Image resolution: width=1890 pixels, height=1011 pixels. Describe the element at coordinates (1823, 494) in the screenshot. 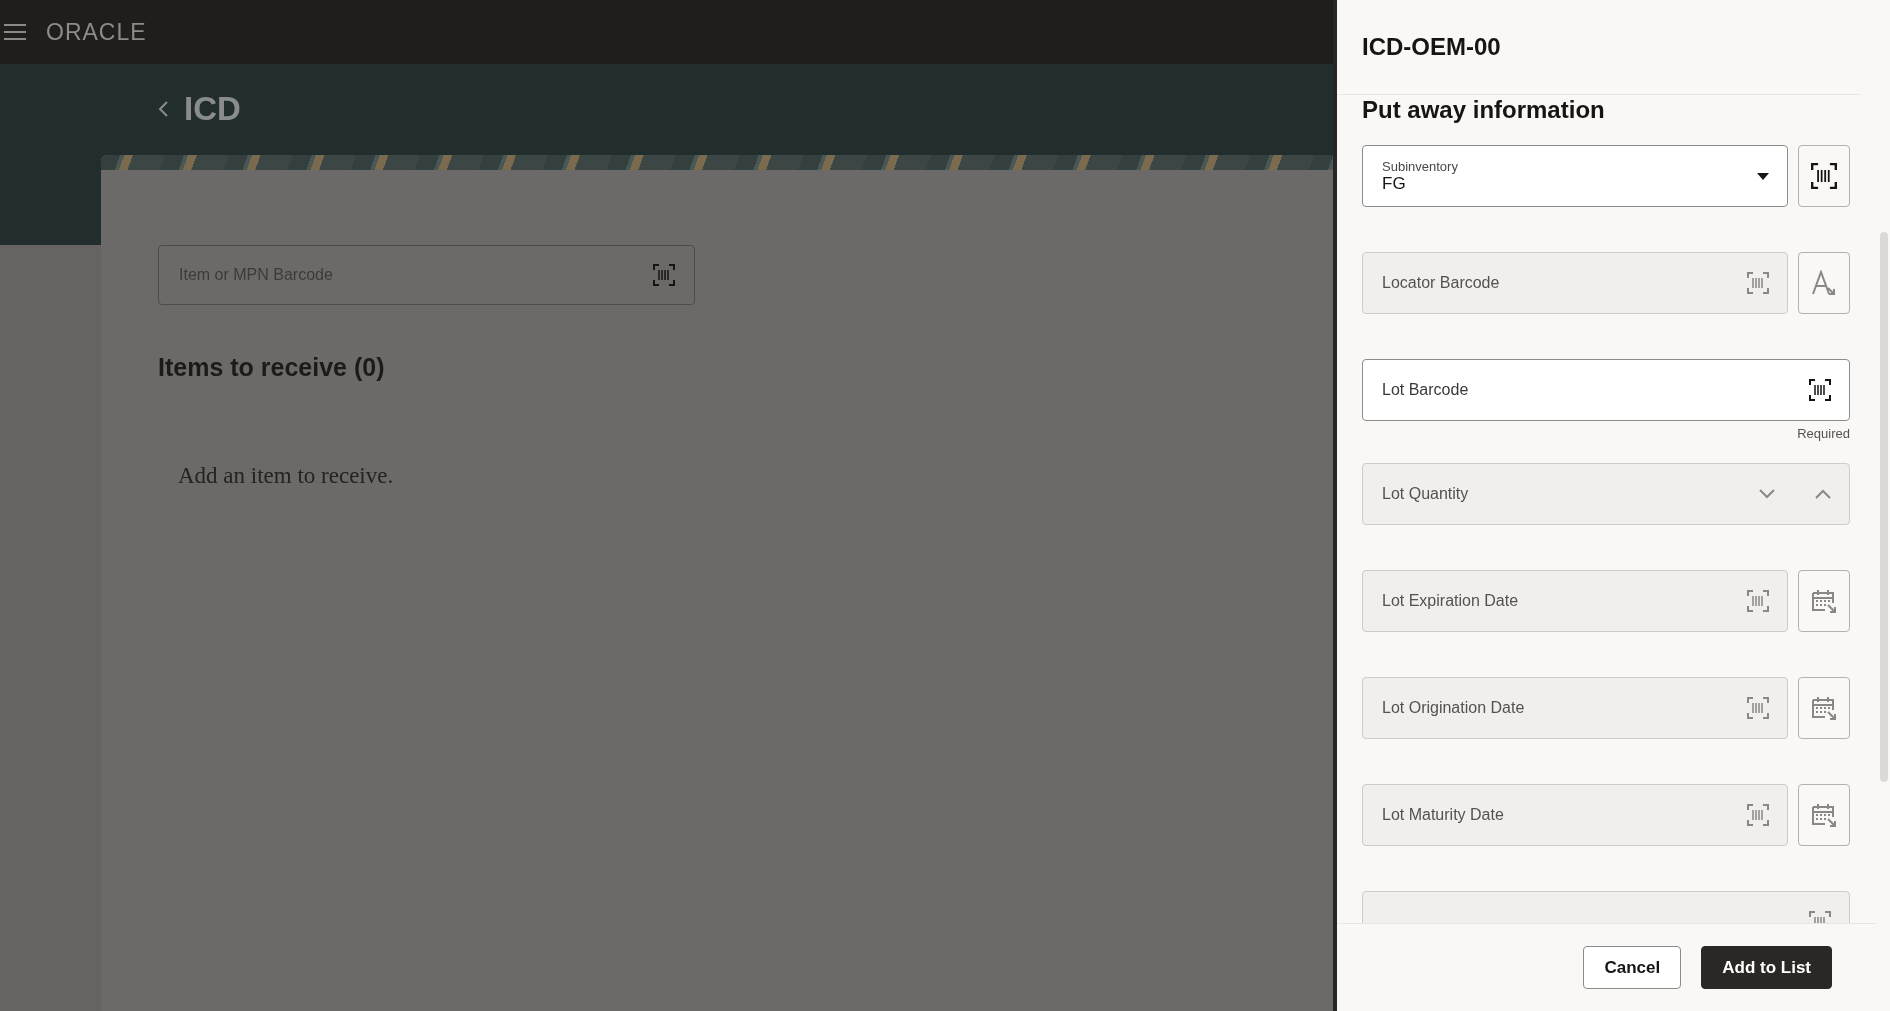

I see `chevron-up-icon` at that location.